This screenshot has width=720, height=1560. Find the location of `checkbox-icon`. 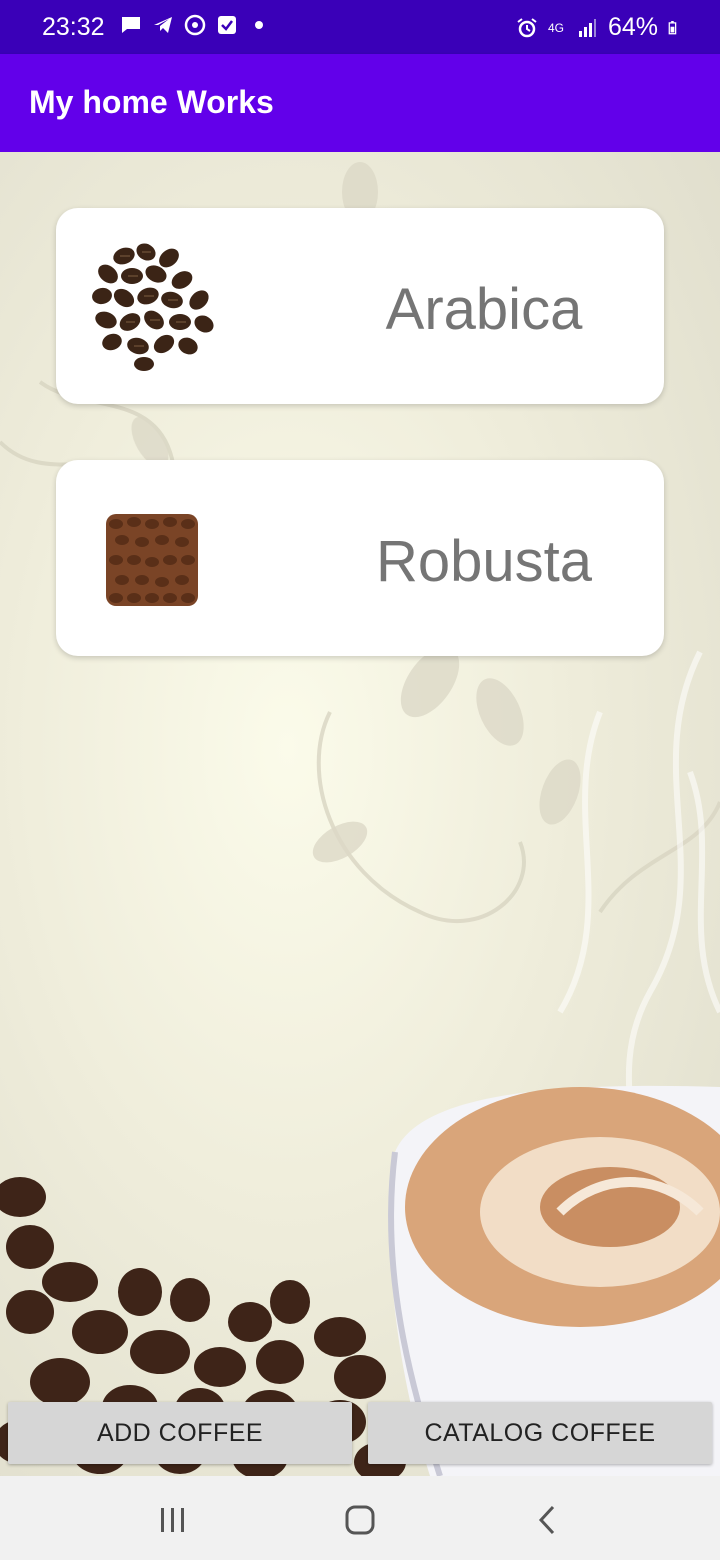

checkbox-icon is located at coordinates (227, 25).